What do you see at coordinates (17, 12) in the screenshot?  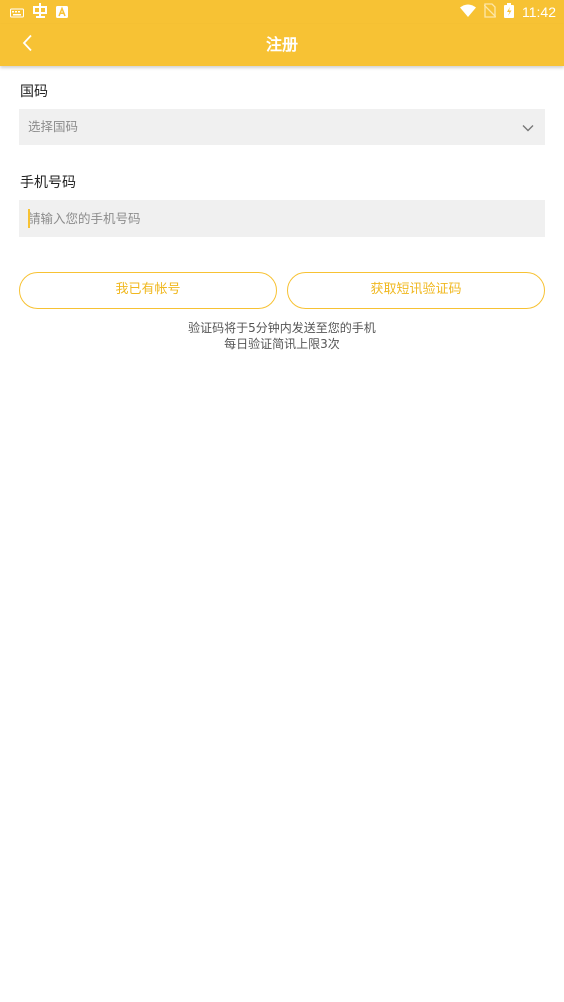 I see `keyboard-icon` at bounding box center [17, 12].